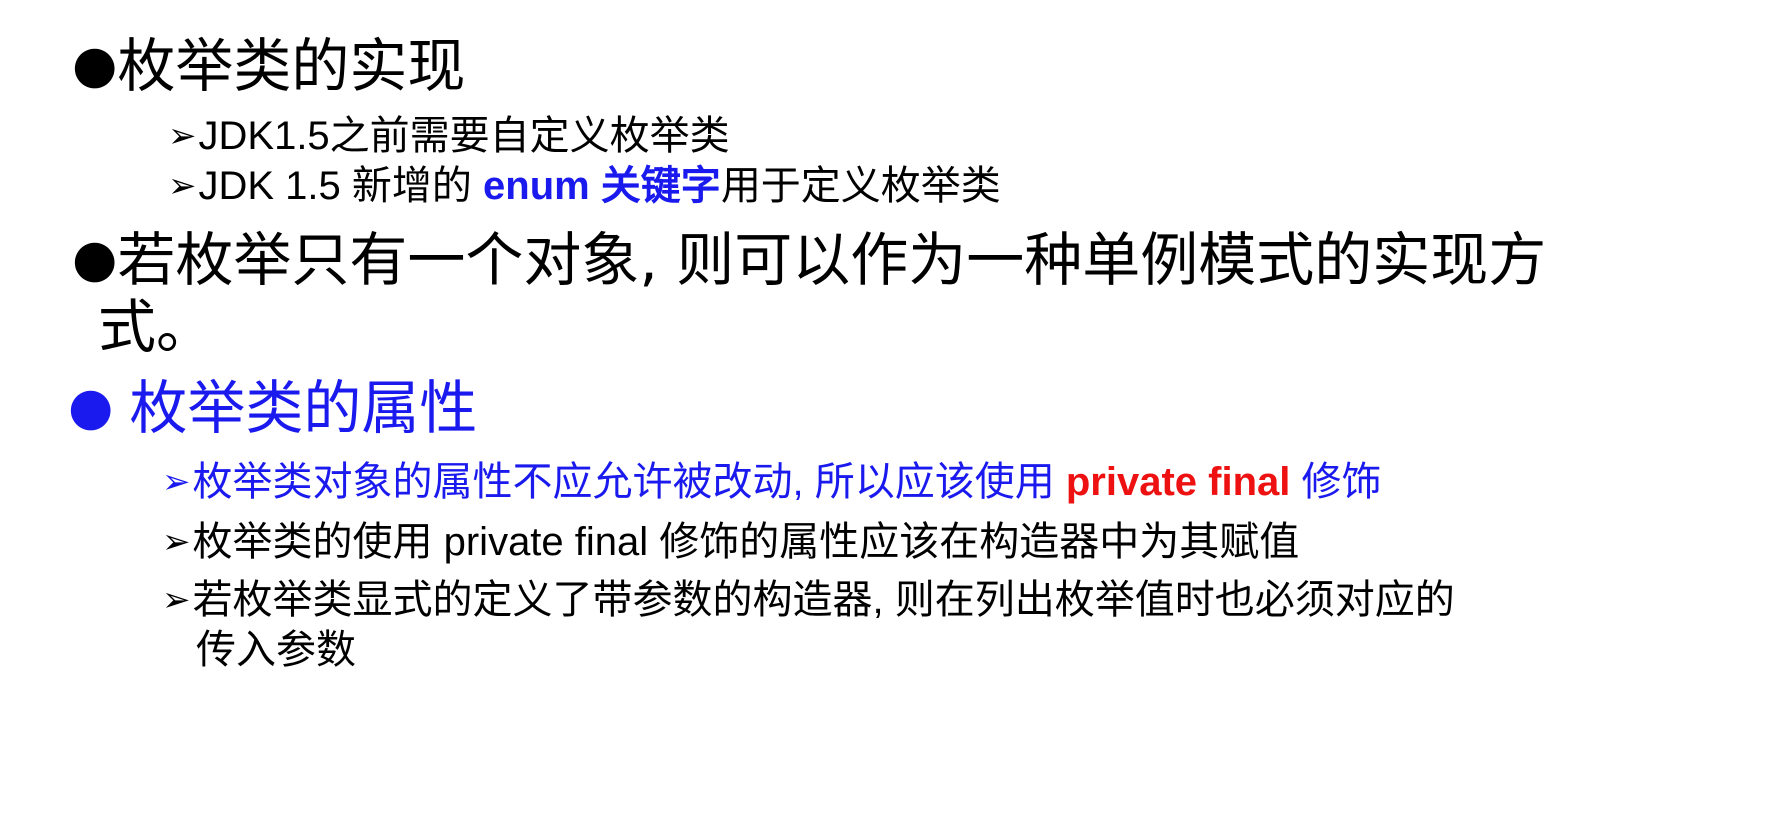 Image resolution: width=1788 pixels, height=813 pixels. I want to click on subitem-text: 枚举类的使用 private final 修饰的属性应该在构造器中为其赋值, so click(746, 542).